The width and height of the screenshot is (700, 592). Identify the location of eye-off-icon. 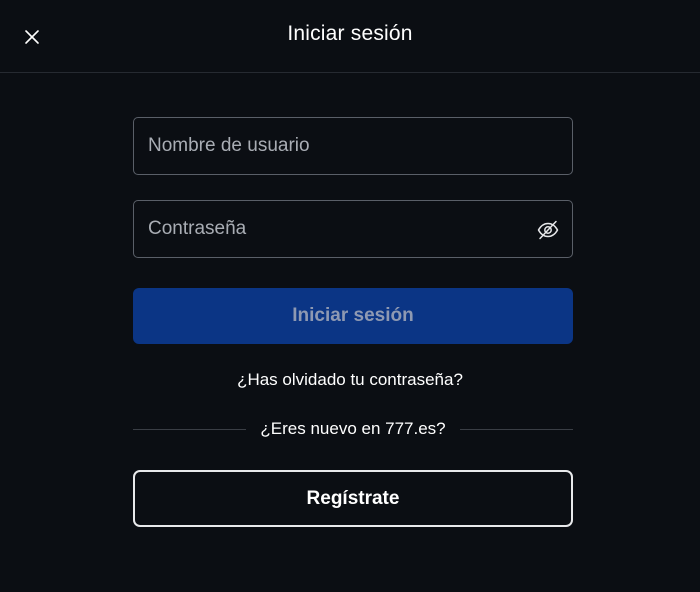
(548, 230).